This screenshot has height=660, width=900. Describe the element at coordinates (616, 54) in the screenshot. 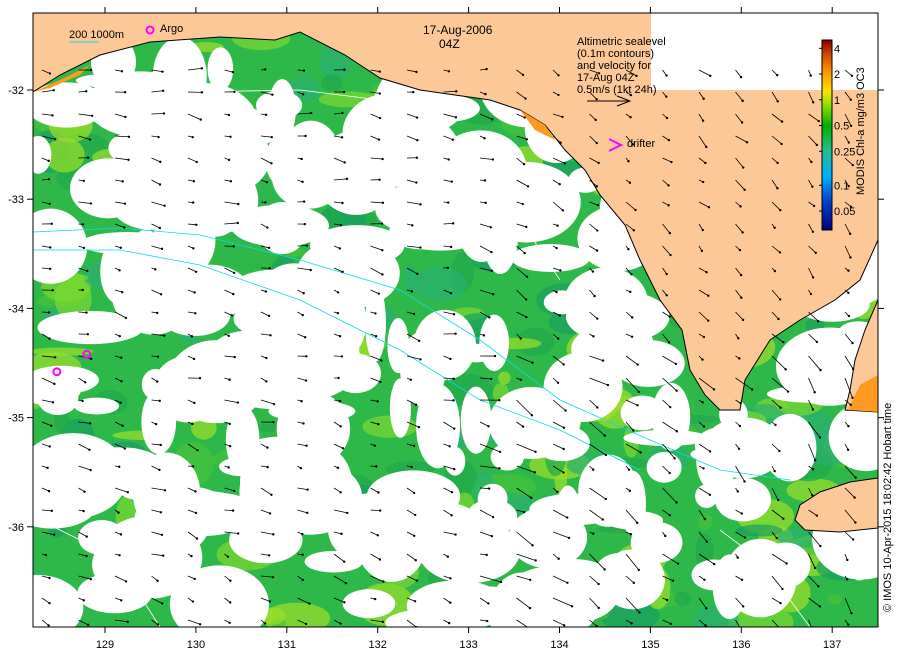

I see `legend-line: (0.1m contours)` at that location.